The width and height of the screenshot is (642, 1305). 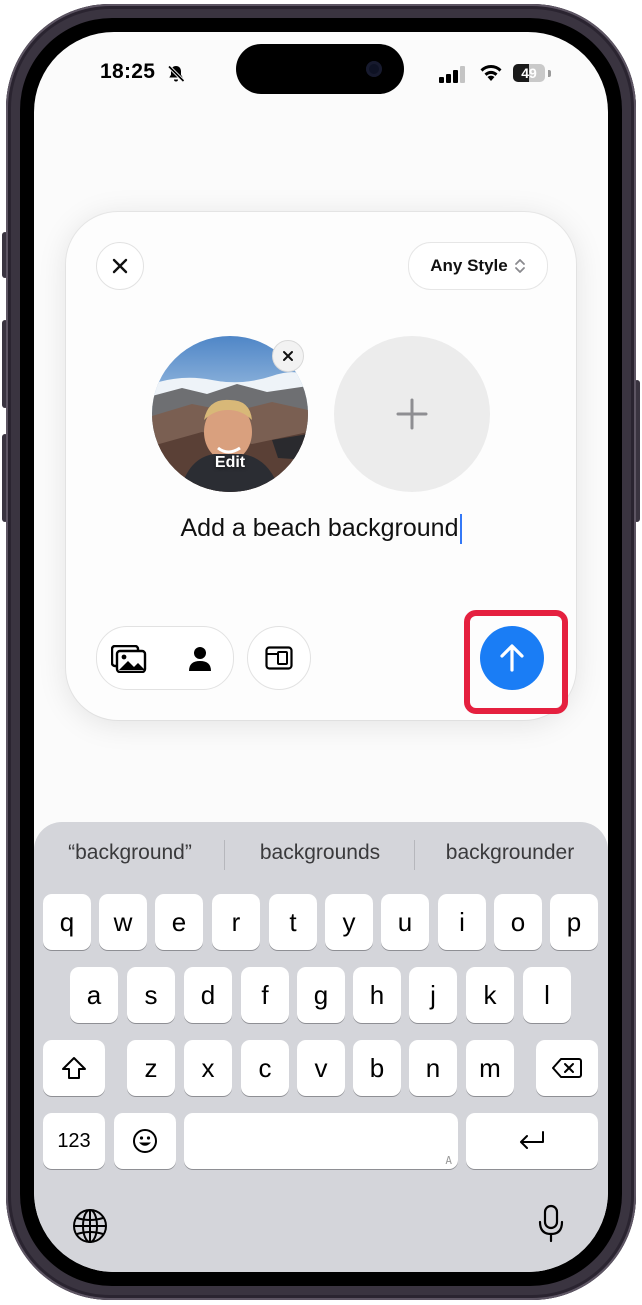 I want to click on key-d: d, so click(x=208, y=995).